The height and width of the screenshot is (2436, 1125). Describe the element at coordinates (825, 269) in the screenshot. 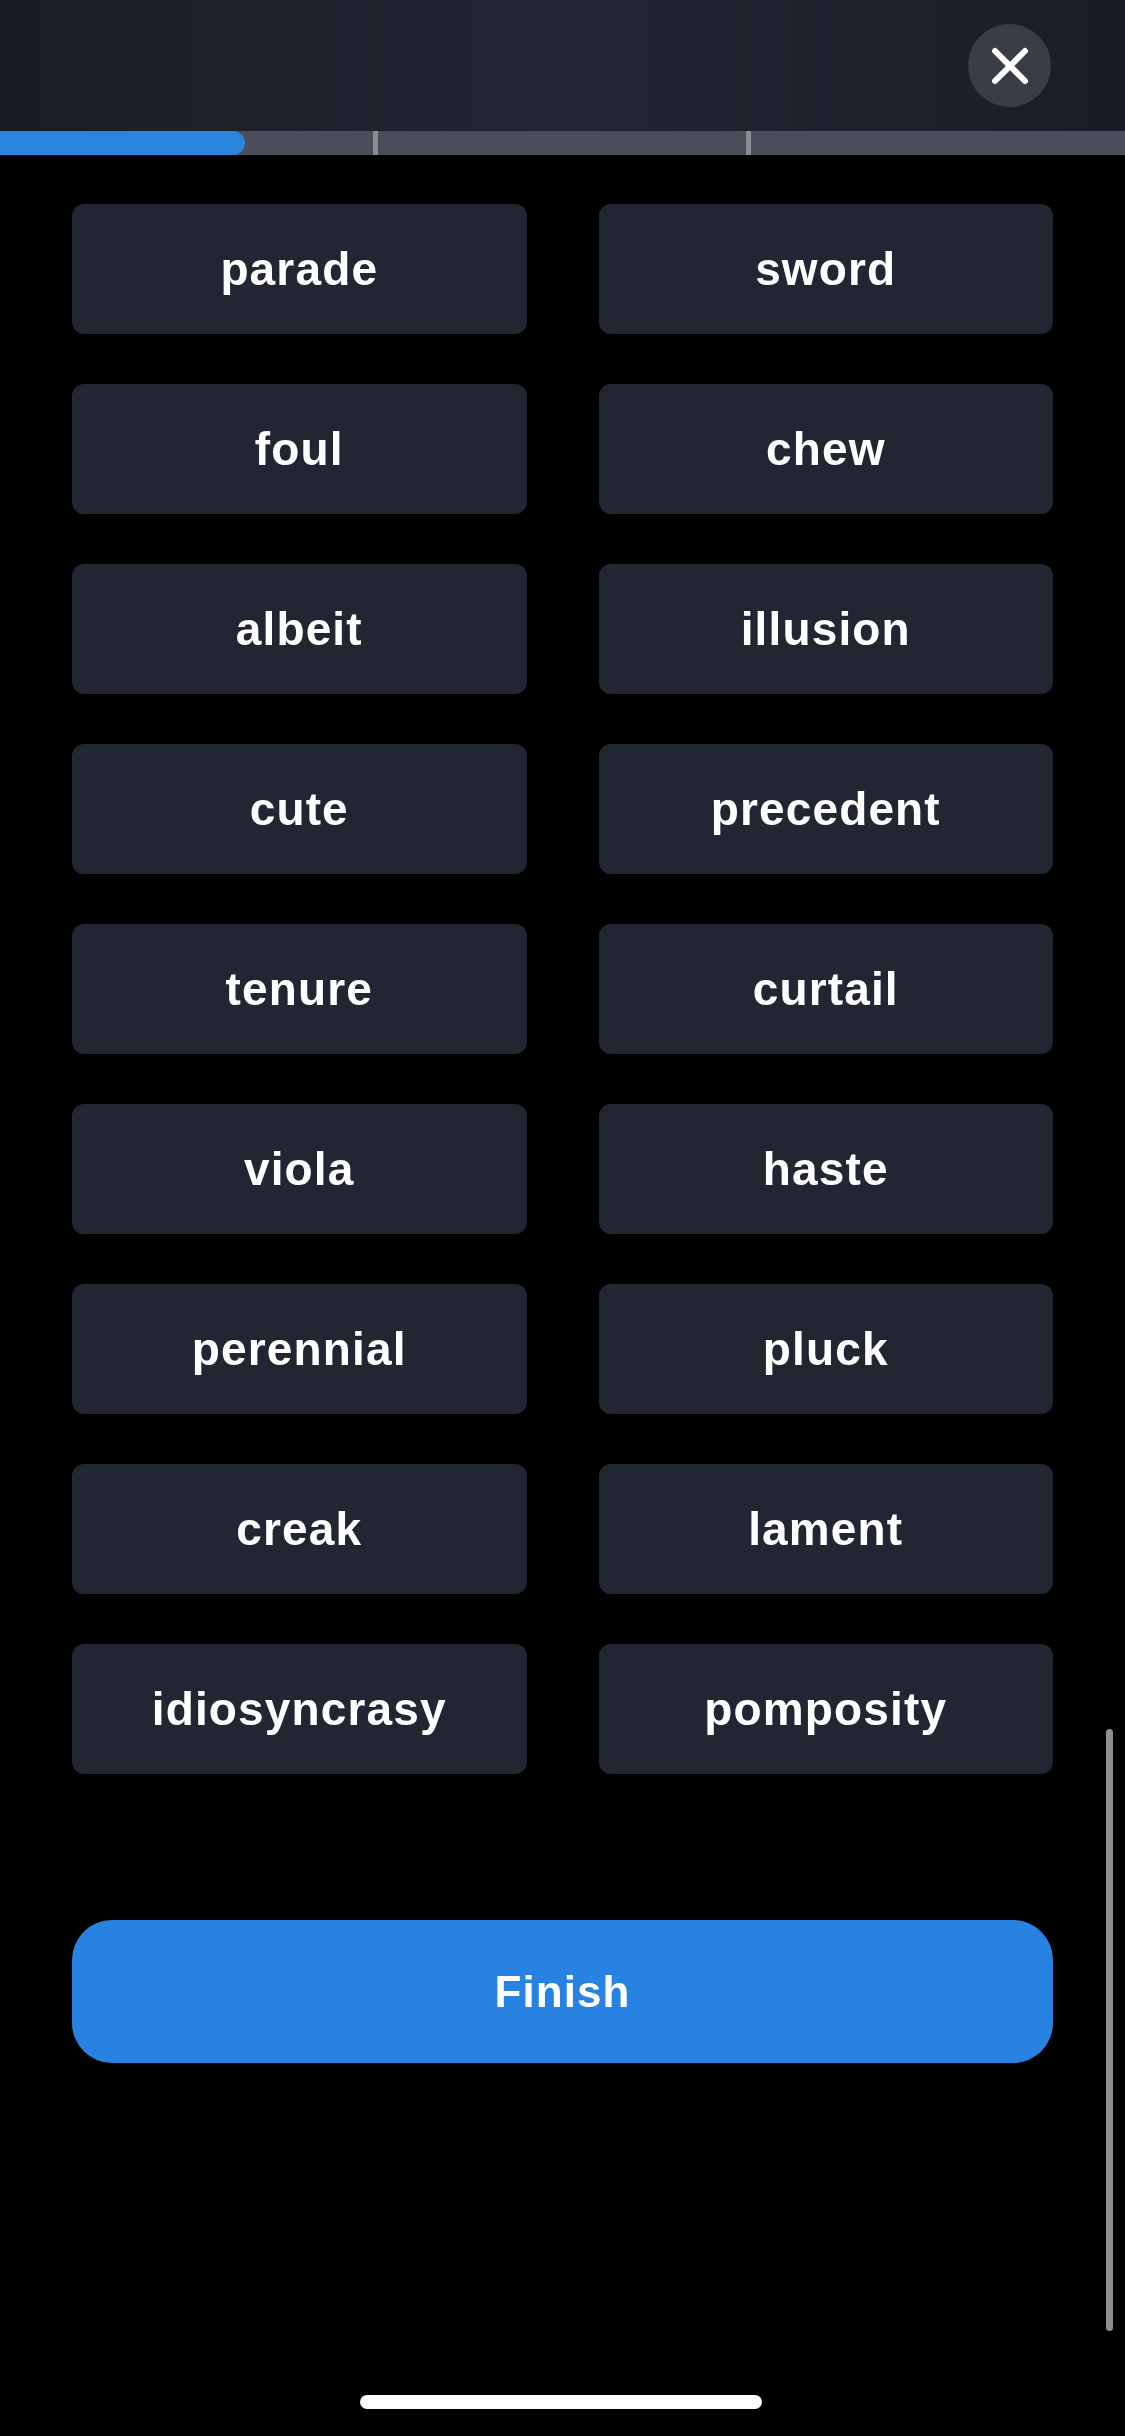

I see `word-card: sword` at that location.